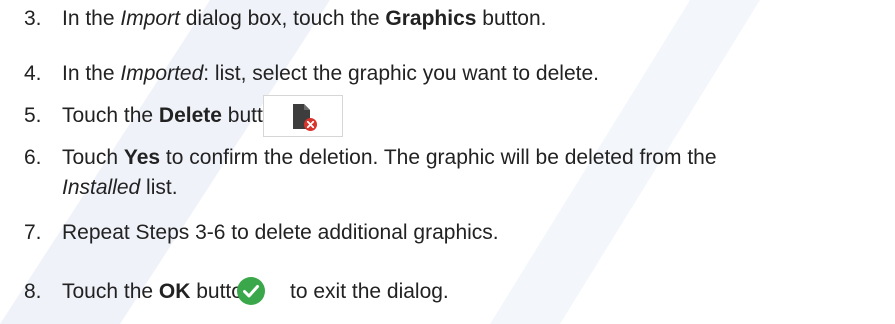 The height and width of the screenshot is (324, 895). Describe the element at coordinates (33, 73) in the screenshot. I see `step-number: 4.` at that location.